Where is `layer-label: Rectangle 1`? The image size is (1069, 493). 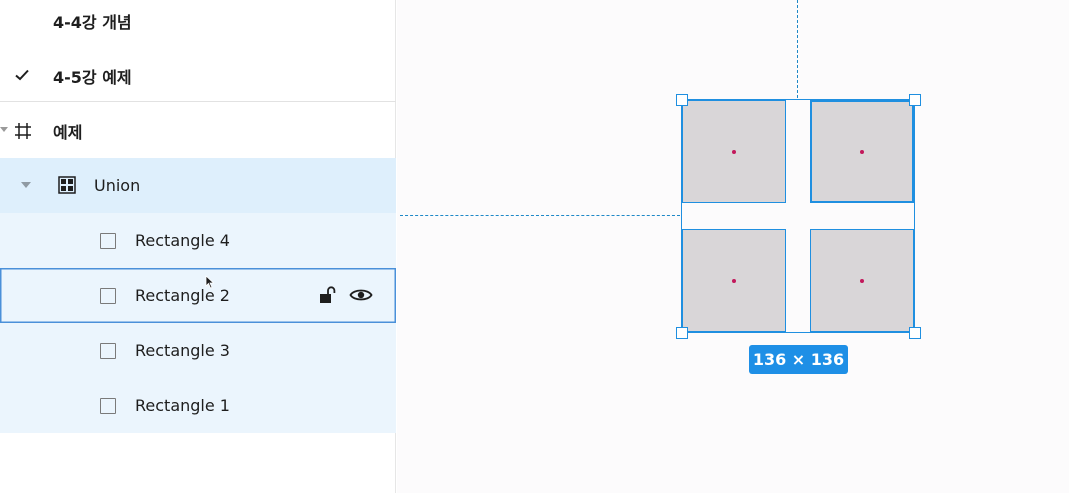 layer-label: Rectangle 1 is located at coordinates (182, 405).